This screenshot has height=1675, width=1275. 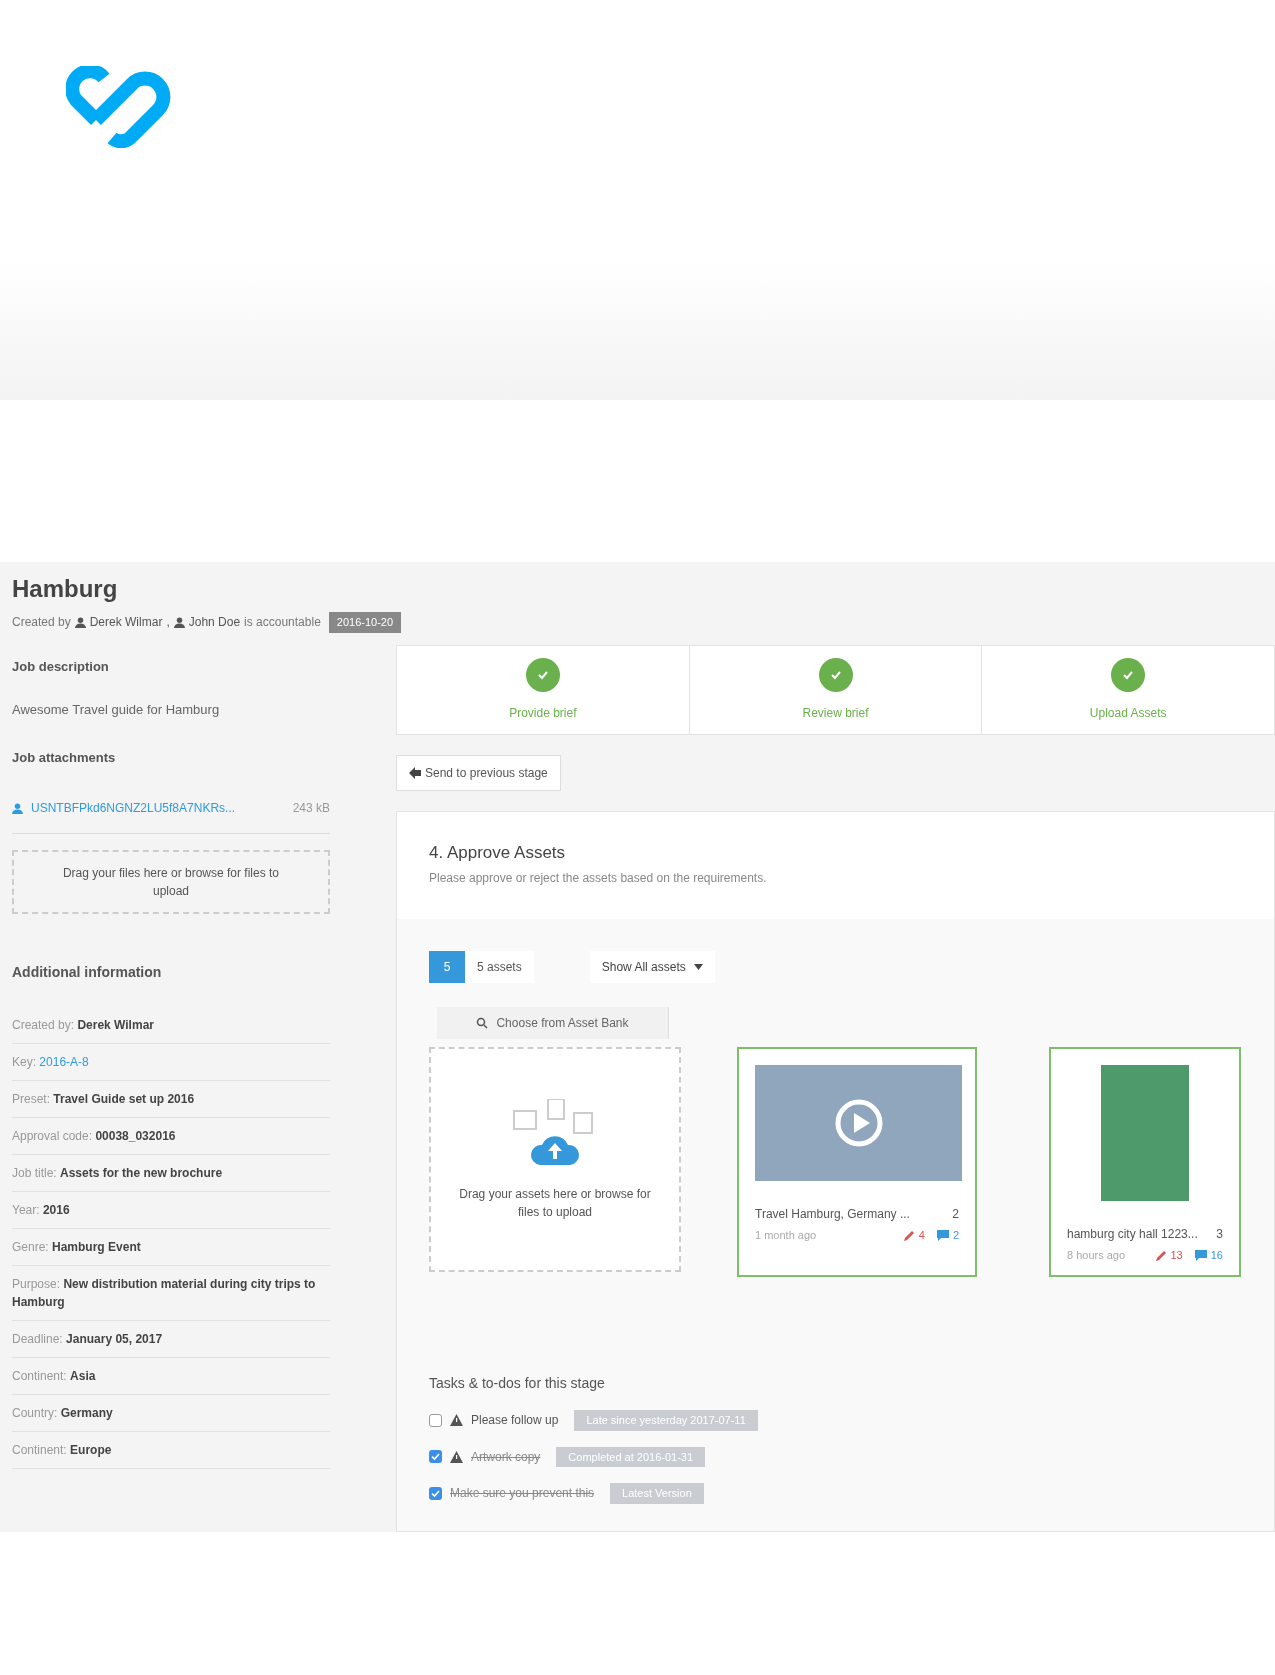 I want to click on info-row: Key: 2016-A-8, so click(x=171, y=1062).